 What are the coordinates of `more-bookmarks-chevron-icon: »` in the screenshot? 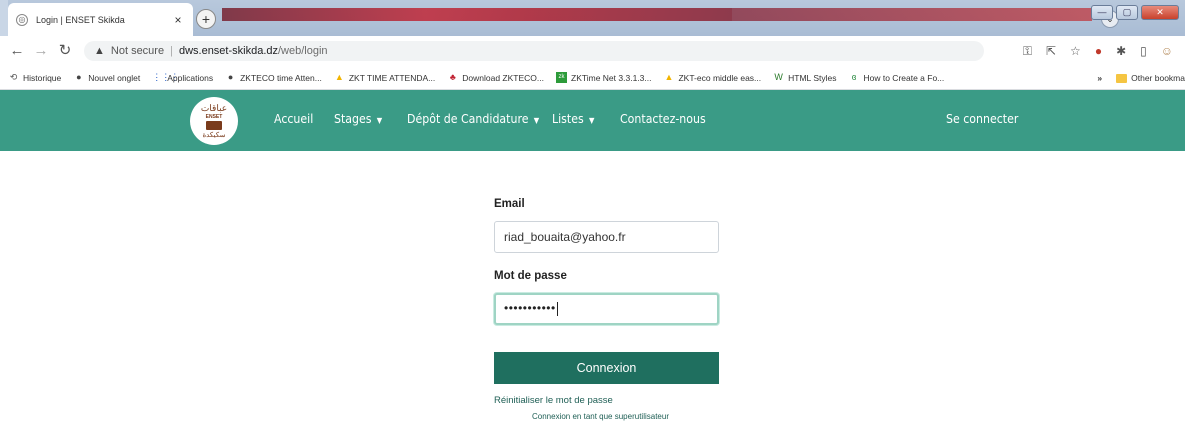 It's located at (1099, 78).